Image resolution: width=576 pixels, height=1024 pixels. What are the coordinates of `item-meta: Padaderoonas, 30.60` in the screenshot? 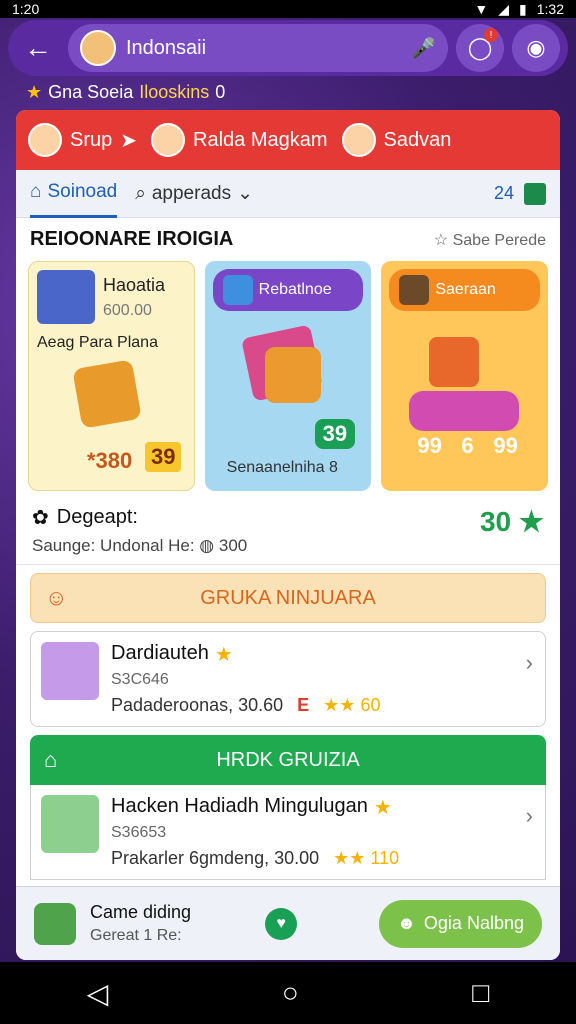 It's located at (197, 705).